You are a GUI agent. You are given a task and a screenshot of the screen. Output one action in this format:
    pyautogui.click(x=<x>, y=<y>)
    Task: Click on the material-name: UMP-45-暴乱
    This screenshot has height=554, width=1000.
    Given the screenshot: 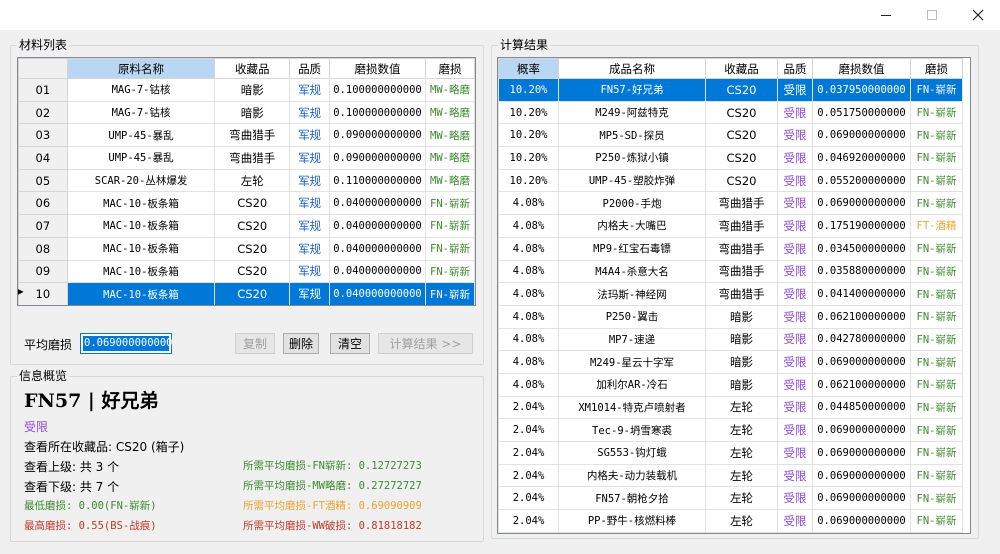 What is the action you would take?
    pyautogui.click(x=141, y=135)
    